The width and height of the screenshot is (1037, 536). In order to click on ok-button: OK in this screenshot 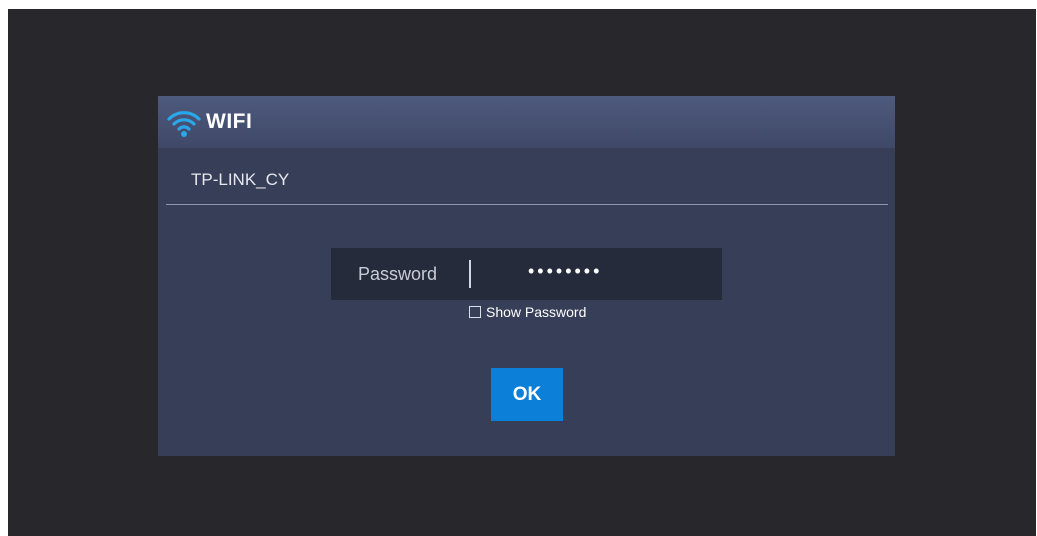, I will do `click(527, 394)`.